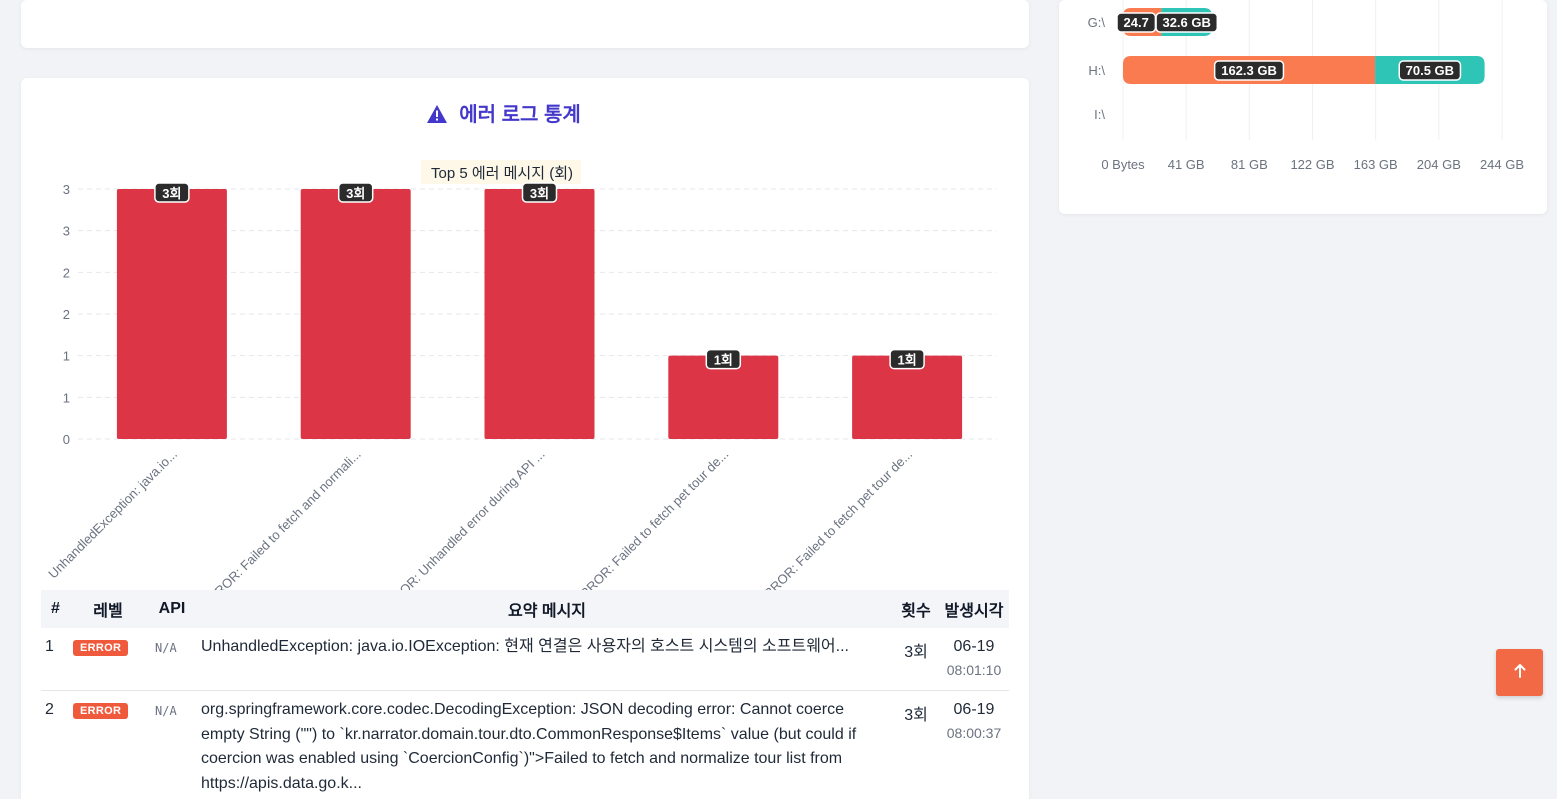 The height and width of the screenshot is (799, 1557). What do you see at coordinates (1097, 22) in the screenshot?
I see `y-tick-label: G:\` at bounding box center [1097, 22].